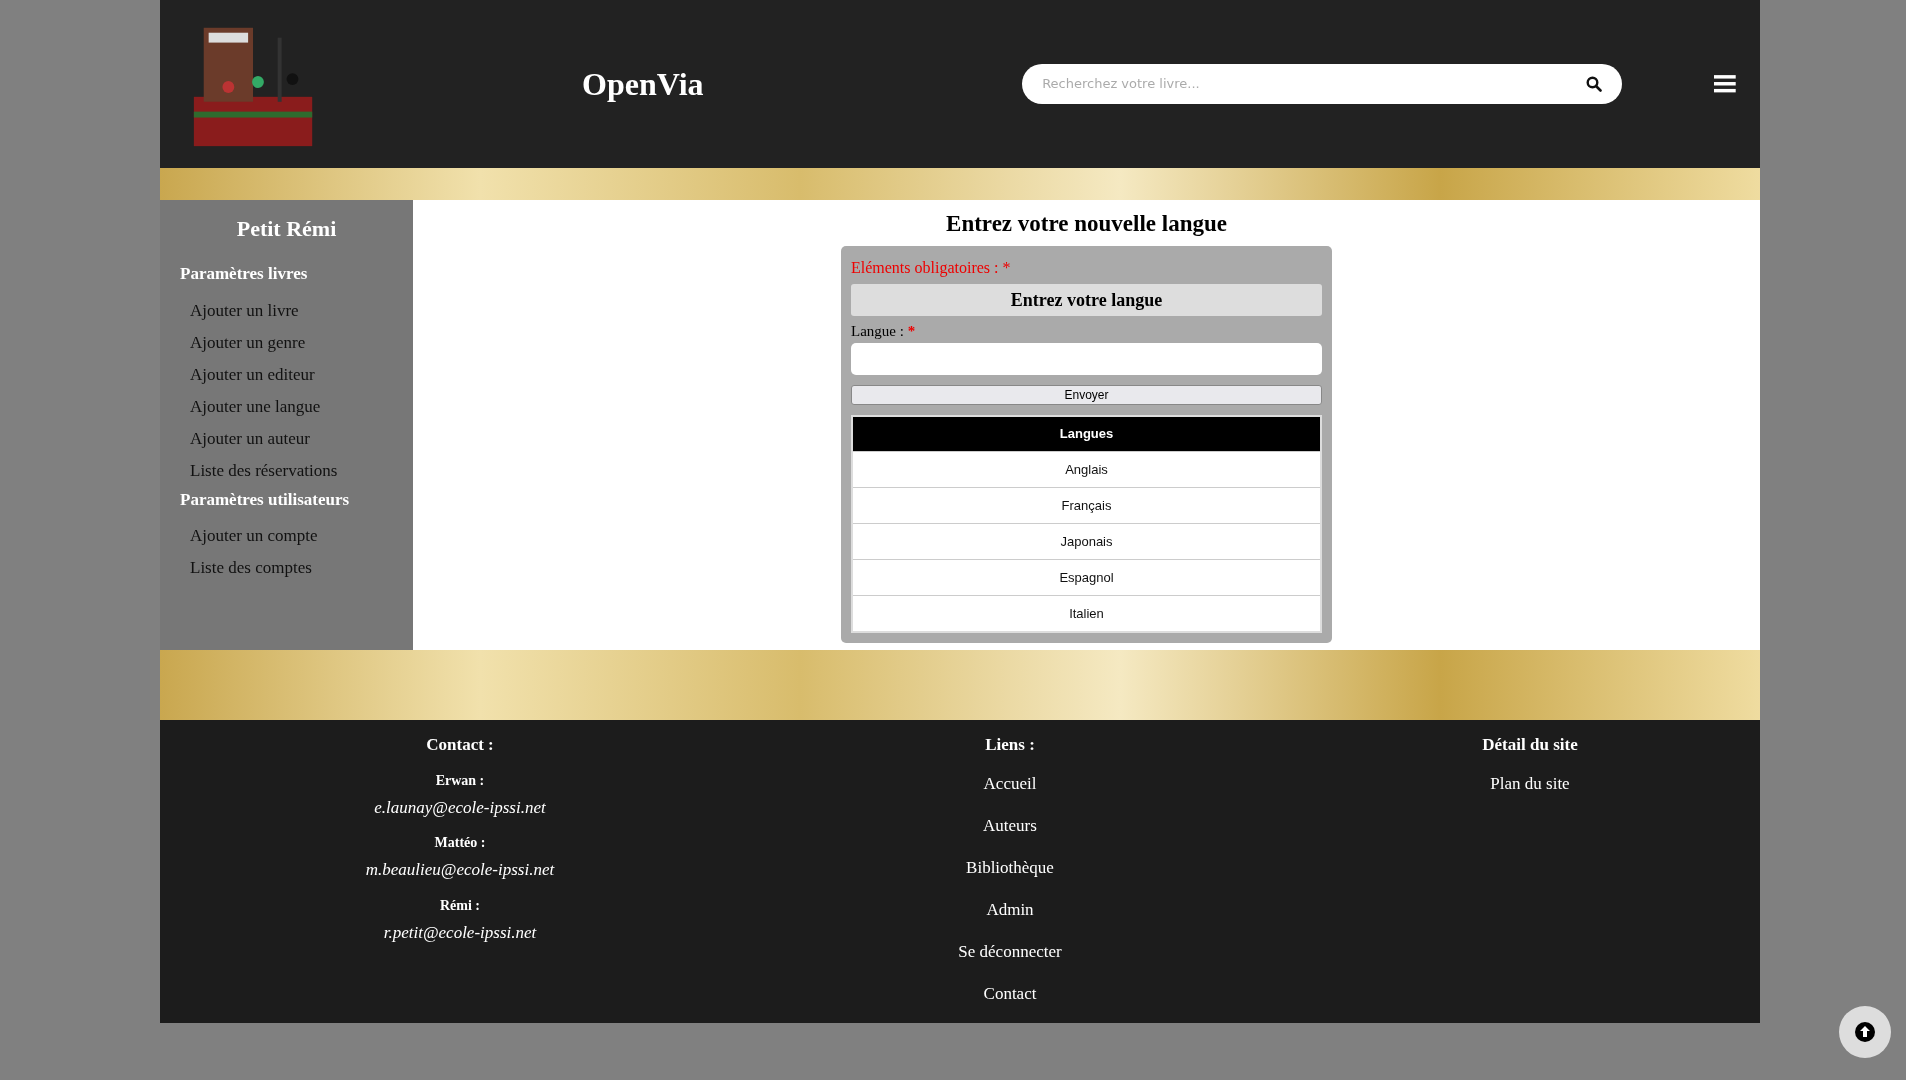  What do you see at coordinates (1010, 832) in the screenshot?
I see `footer-link: Auteurs` at bounding box center [1010, 832].